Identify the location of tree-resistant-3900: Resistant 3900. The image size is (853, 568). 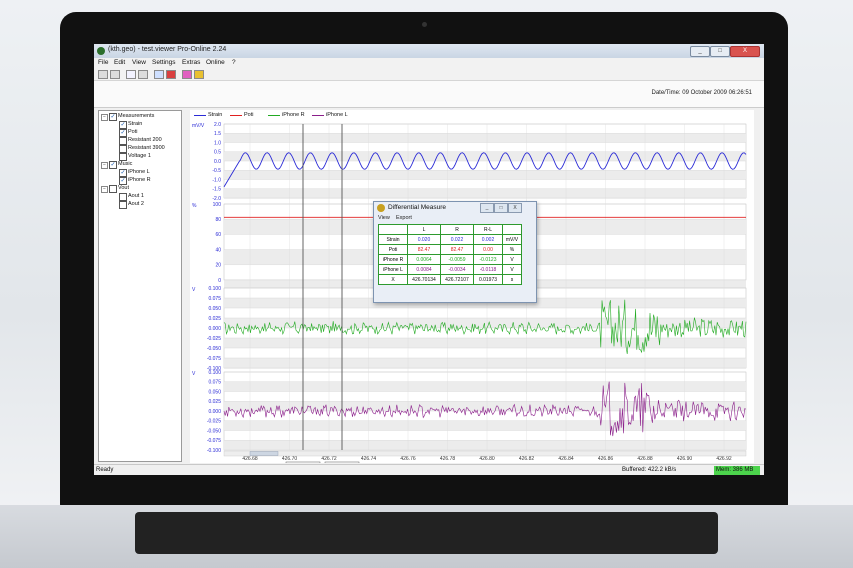
(146, 148).